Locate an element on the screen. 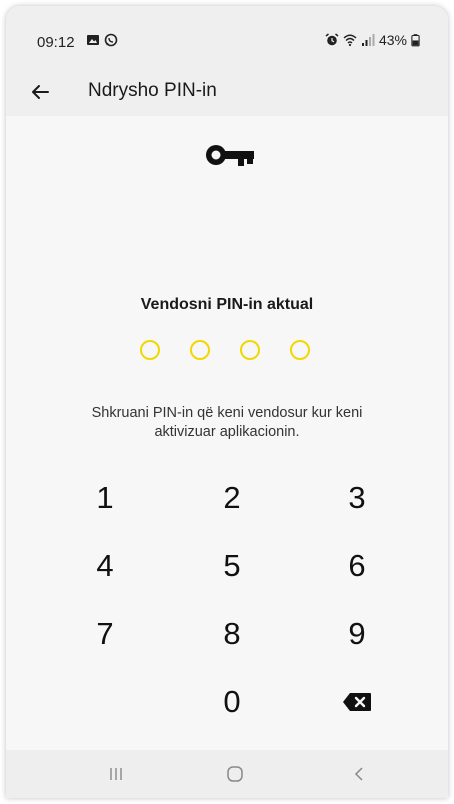 The height and width of the screenshot is (804, 454). recents-icon is located at coordinates (116, 774).